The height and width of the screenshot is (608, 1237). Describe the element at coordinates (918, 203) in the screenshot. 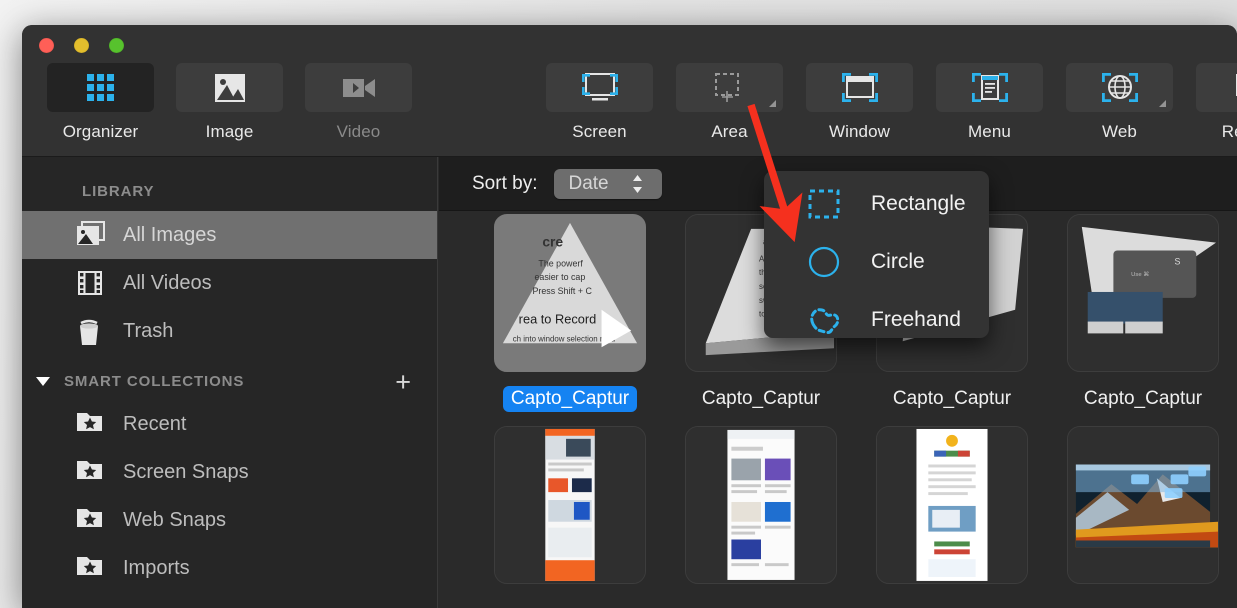

I see `menu-item-rectangle-label: Rectangle` at that location.